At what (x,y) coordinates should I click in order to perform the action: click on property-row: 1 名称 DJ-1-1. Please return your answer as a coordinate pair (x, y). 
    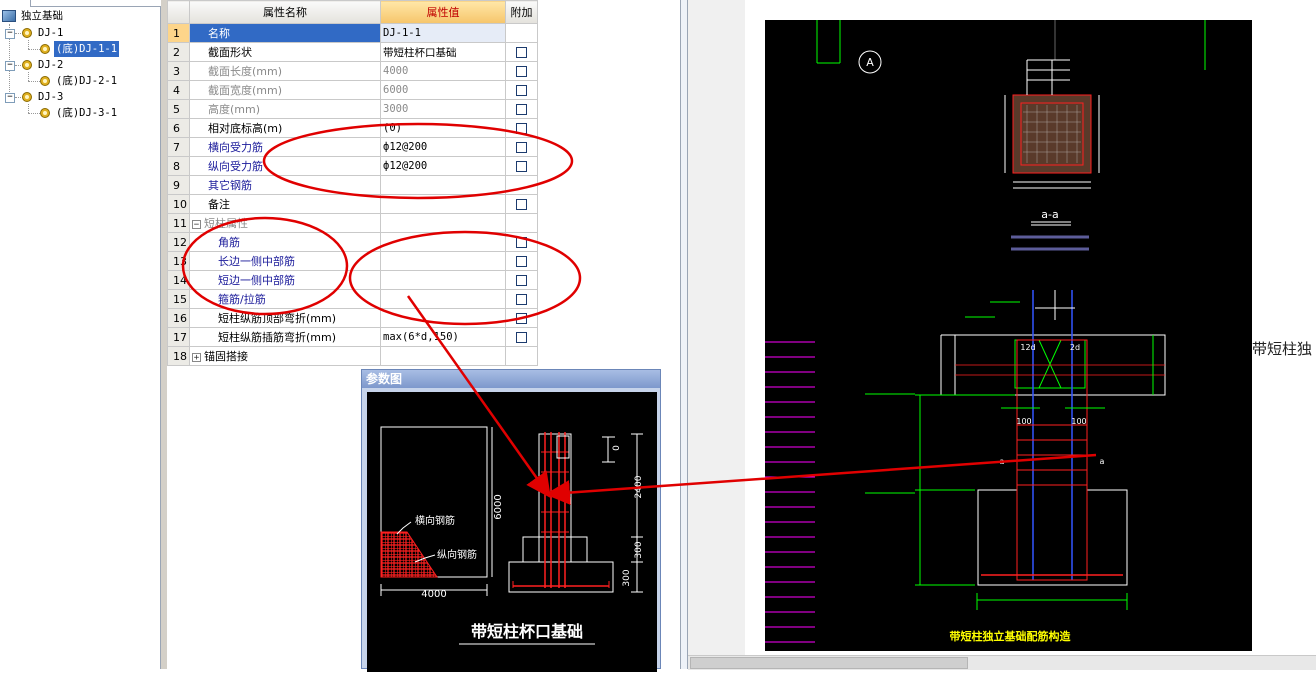
    Looking at the image, I should click on (352, 33).